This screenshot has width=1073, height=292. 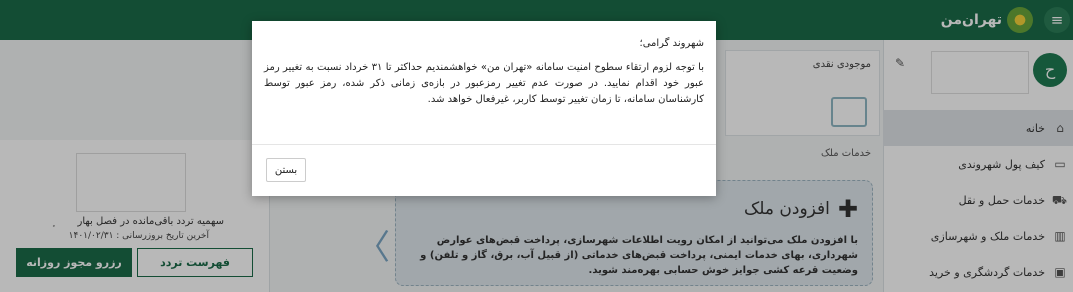 What do you see at coordinates (484, 144) in the screenshot?
I see `modal-divider` at bounding box center [484, 144].